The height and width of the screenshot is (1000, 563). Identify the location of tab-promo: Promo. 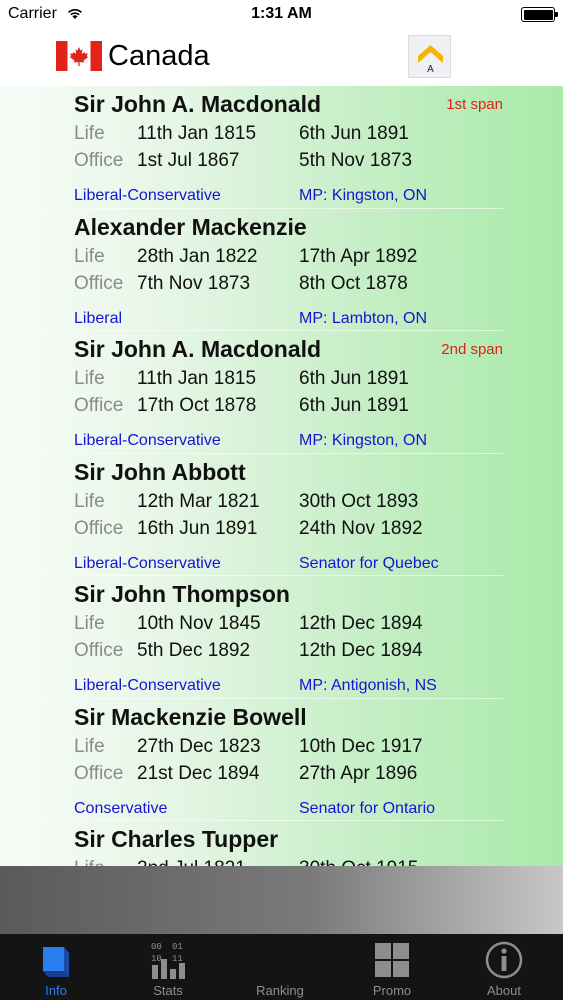
(392, 967).